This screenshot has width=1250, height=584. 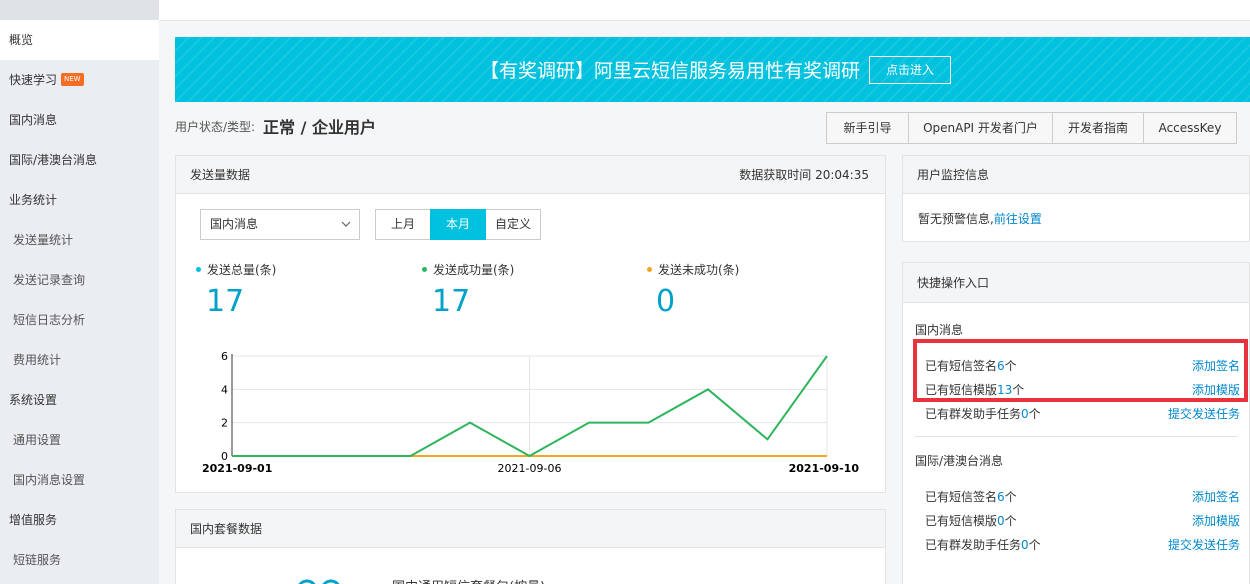 I want to click on intl-add-signature-link: 添加签名, so click(x=1216, y=496).